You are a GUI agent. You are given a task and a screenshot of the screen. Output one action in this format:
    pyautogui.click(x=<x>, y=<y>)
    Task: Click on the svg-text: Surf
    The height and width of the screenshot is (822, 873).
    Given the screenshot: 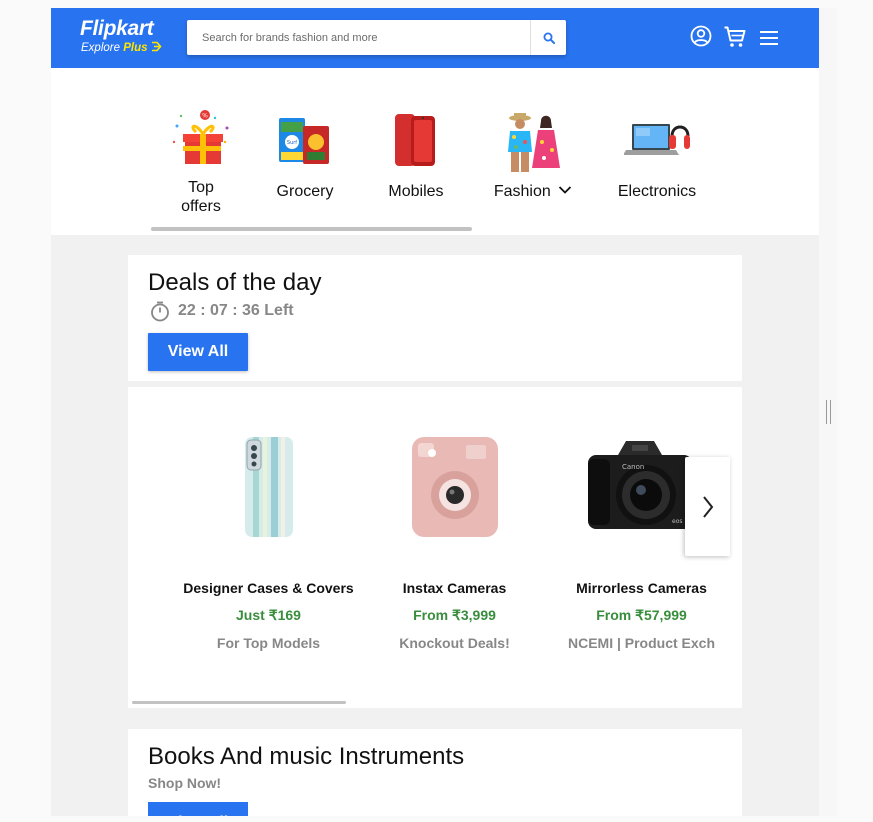 What is the action you would take?
    pyautogui.click(x=292, y=143)
    